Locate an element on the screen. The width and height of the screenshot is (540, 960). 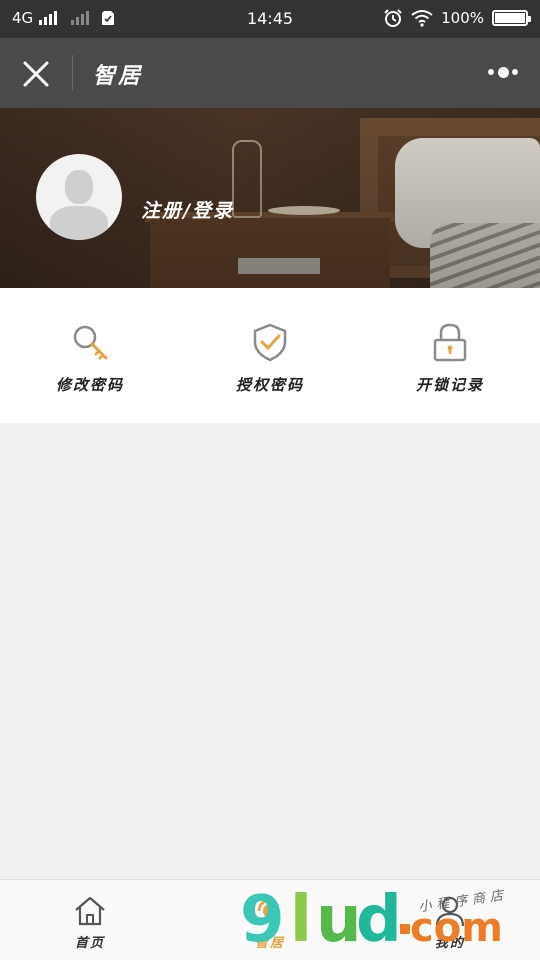
avatar-body is located at coordinates (79, 223).